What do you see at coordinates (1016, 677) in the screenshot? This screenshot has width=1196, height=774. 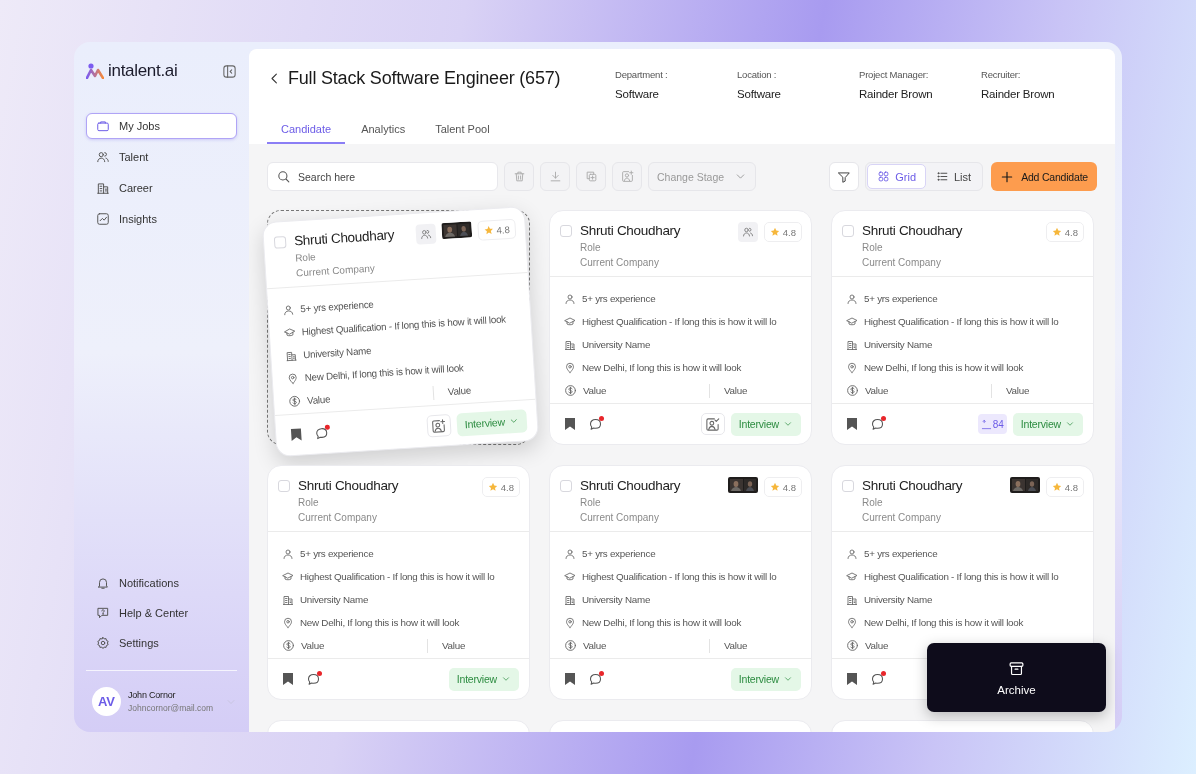 I see `archive-menu: Archive` at bounding box center [1016, 677].